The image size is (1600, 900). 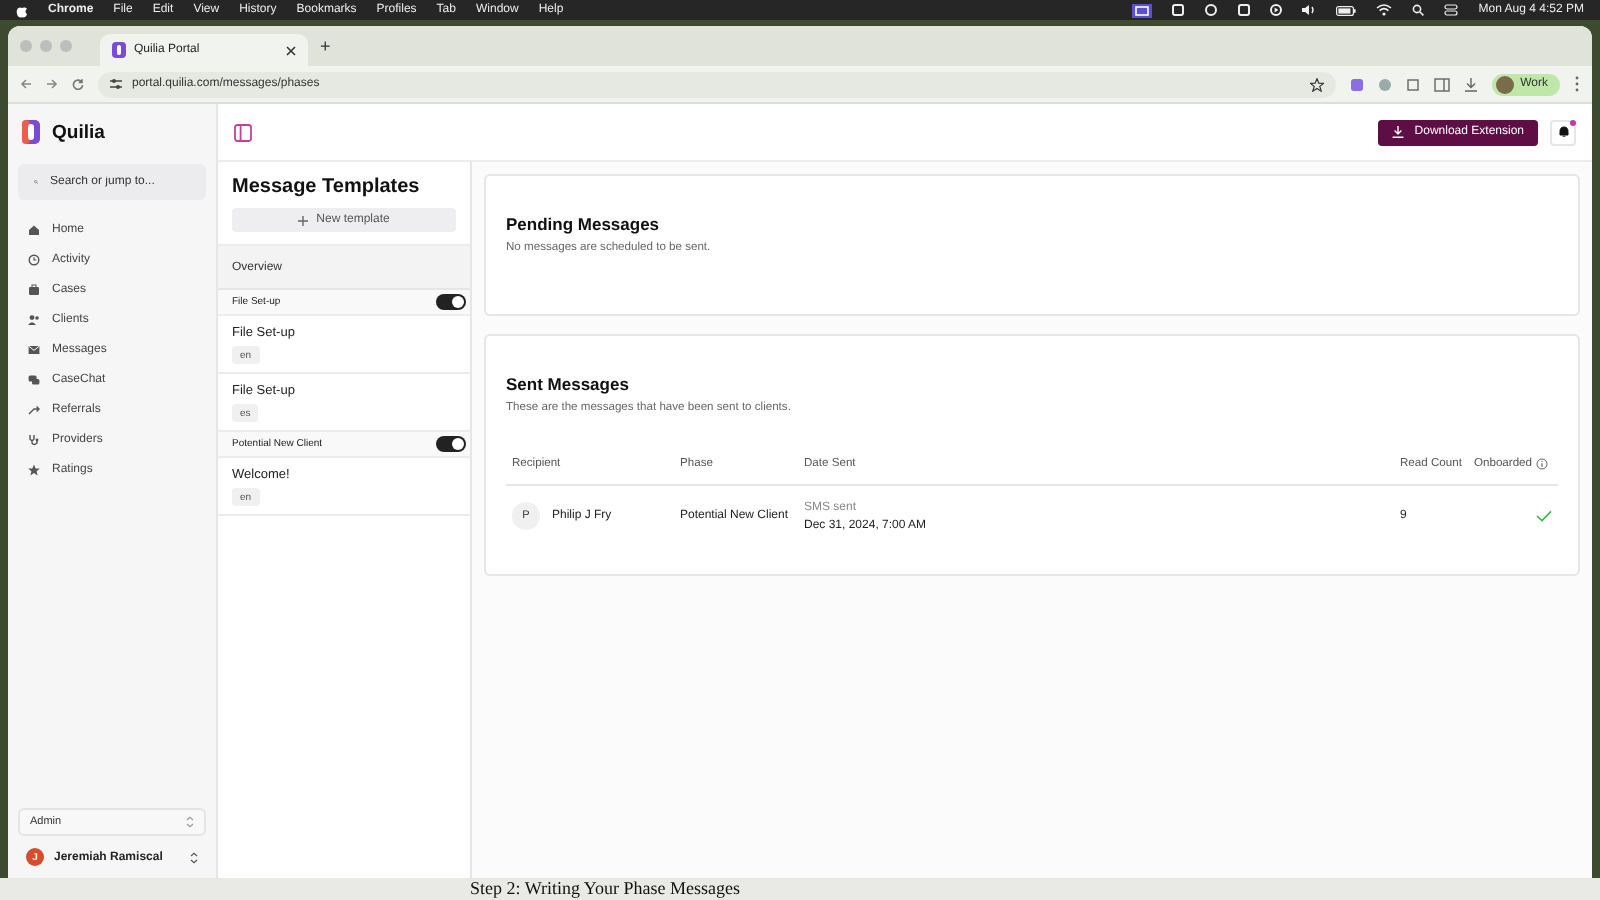 What do you see at coordinates (1142, 10) in the screenshot?
I see `screen-icon` at bounding box center [1142, 10].